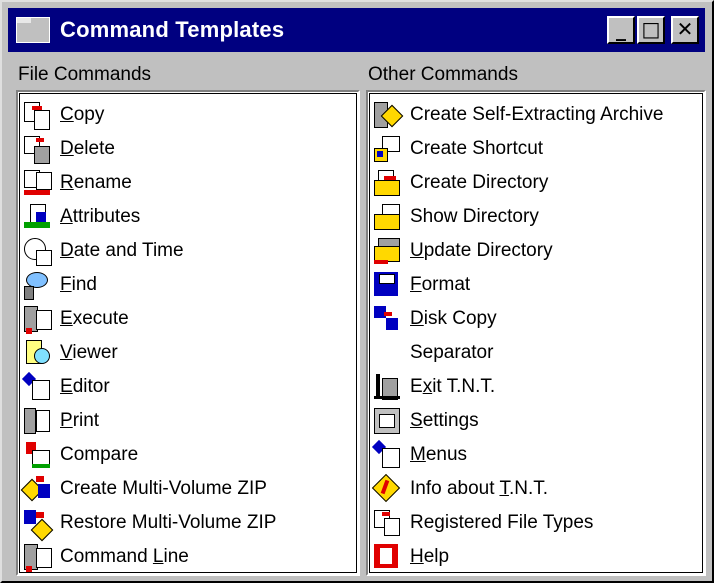  I want to click on other-command-item-label: Update Directory, so click(481, 250).